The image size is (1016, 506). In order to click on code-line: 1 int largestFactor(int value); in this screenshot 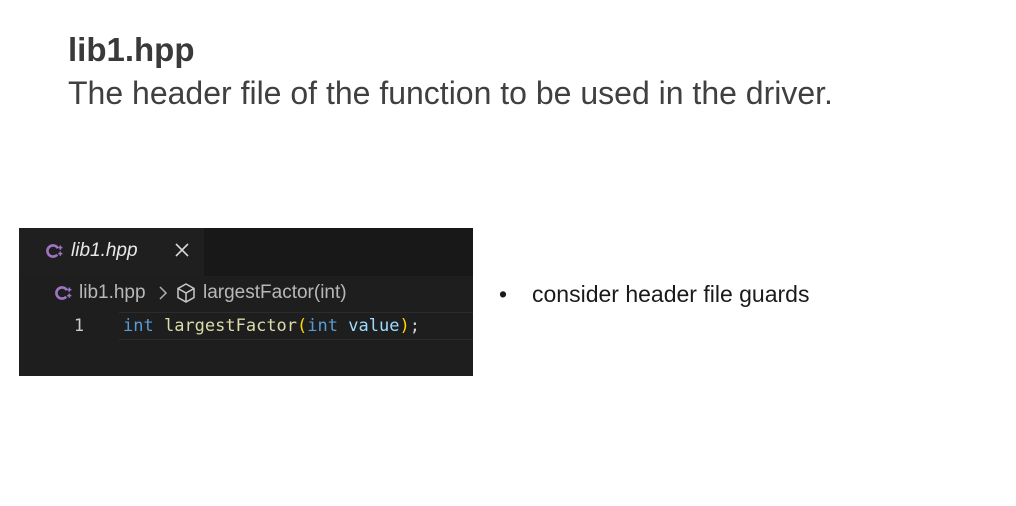, I will do `click(246, 326)`.